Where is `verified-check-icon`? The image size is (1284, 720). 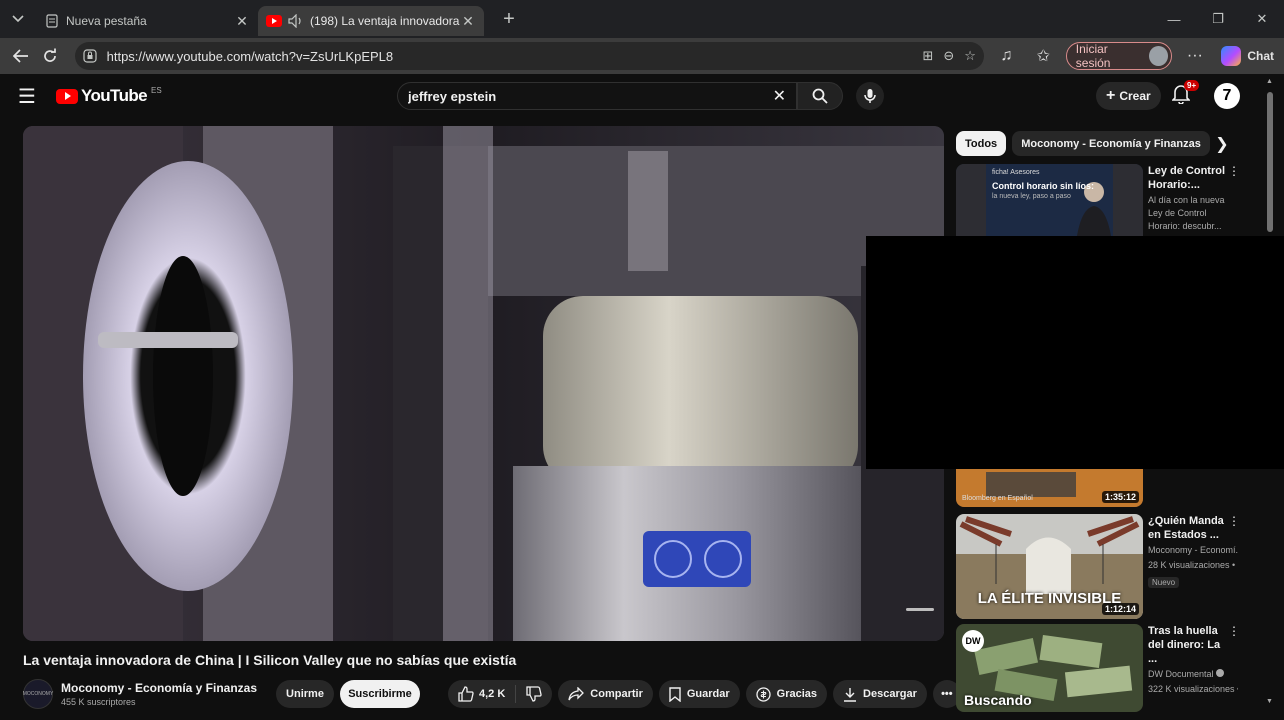
verified-check-icon is located at coordinates (1220, 673).